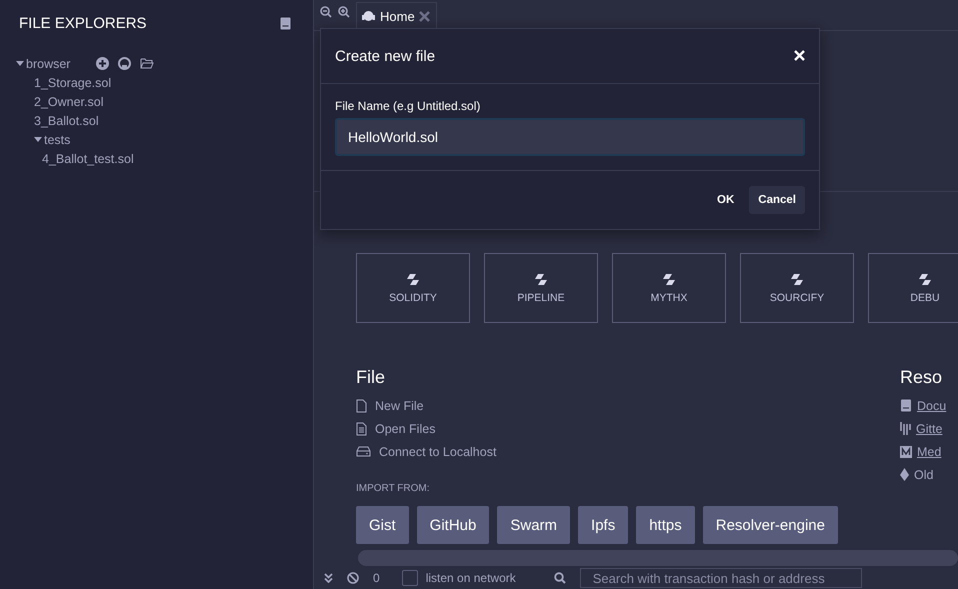 The image size is (958, 589). Describe the element at coordinates (906, 452) in the screenshot. I see `letter-m-icon` at that location.